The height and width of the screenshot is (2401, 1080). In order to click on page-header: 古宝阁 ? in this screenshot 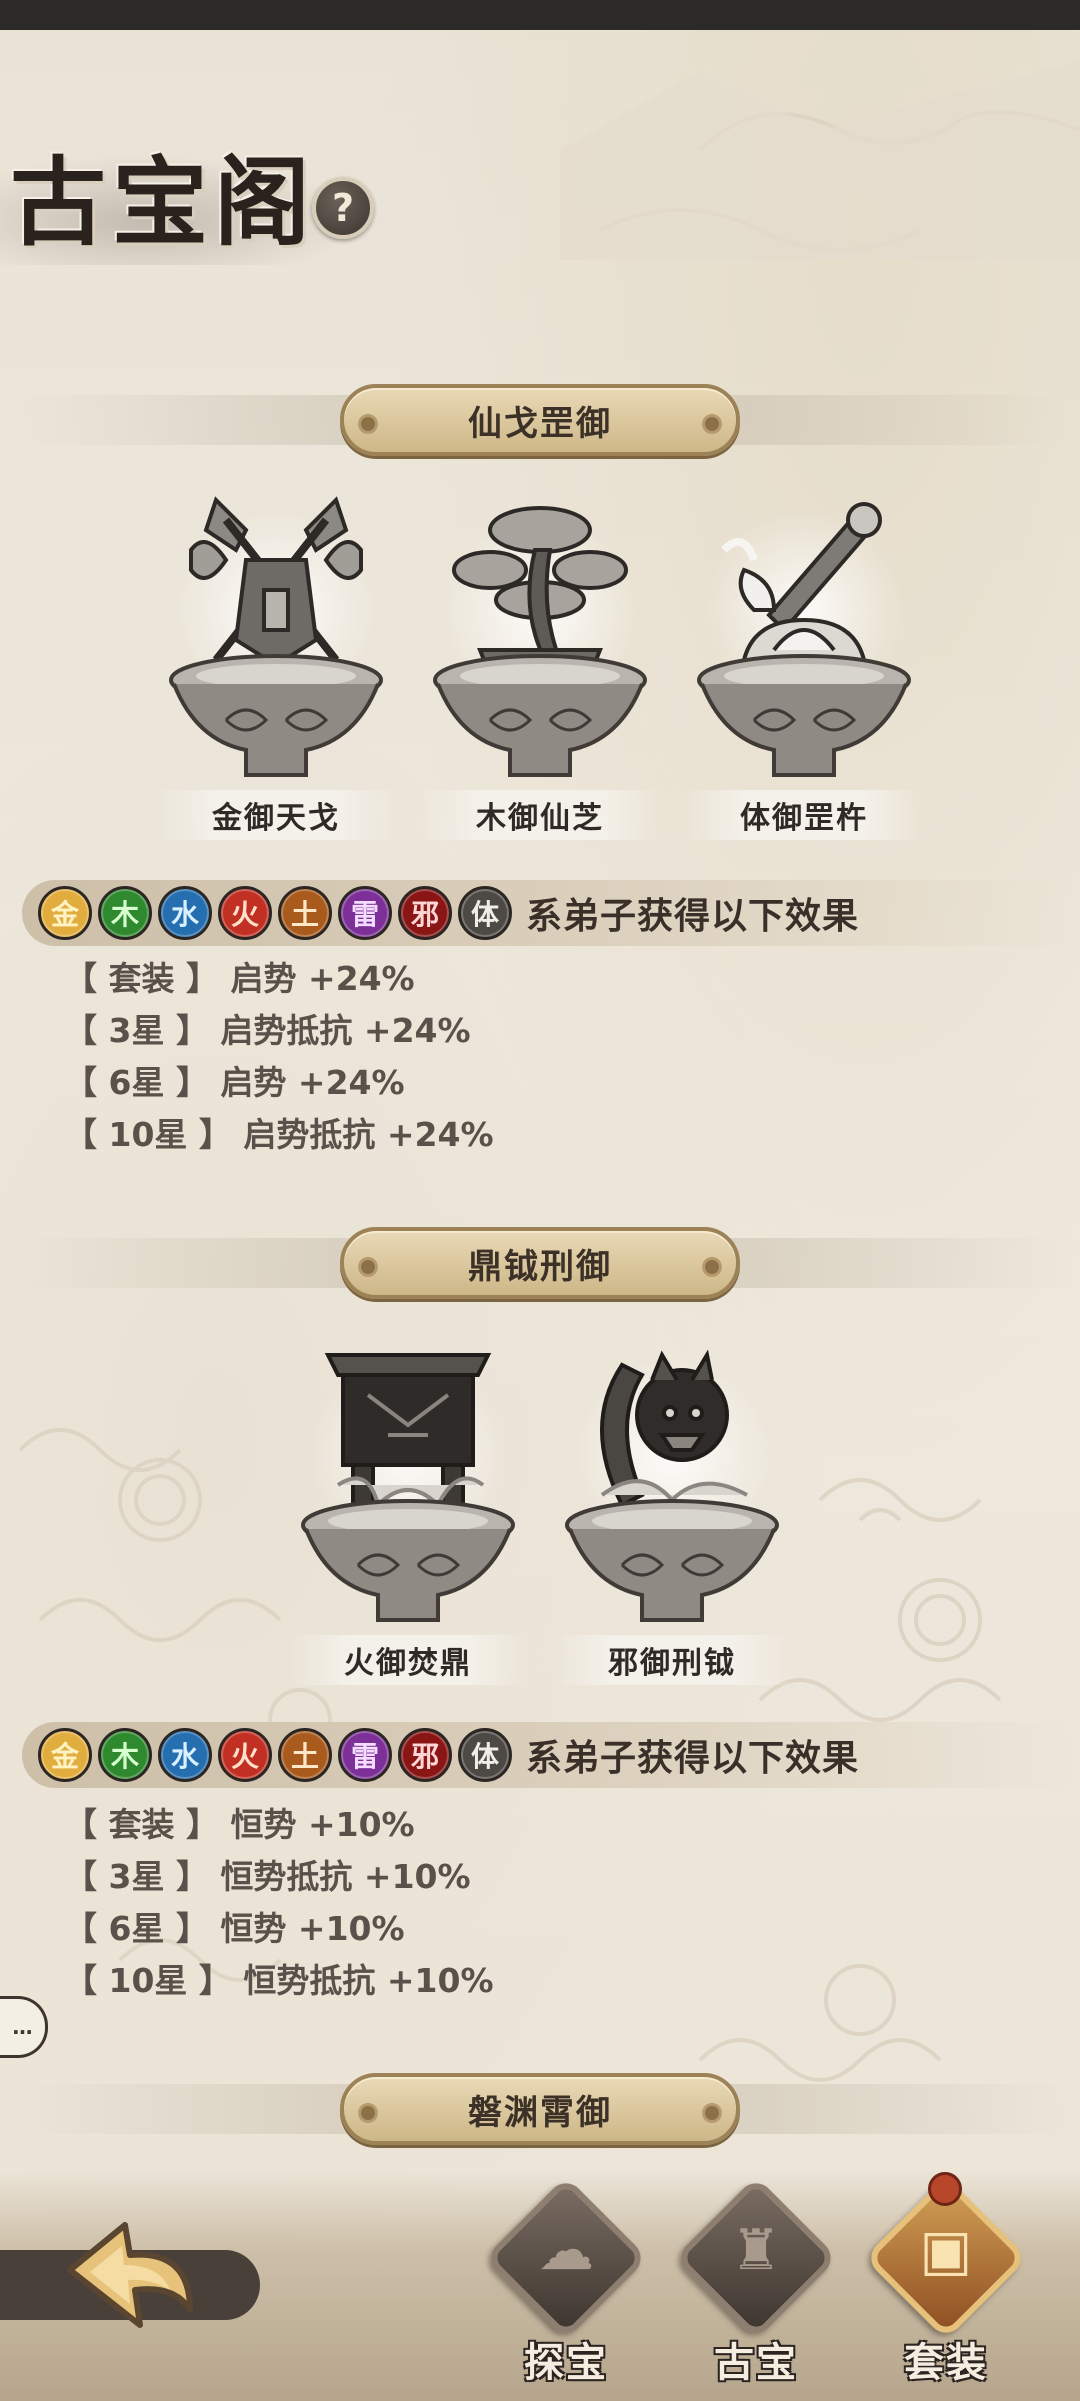, I will do `click(210, 200)`.